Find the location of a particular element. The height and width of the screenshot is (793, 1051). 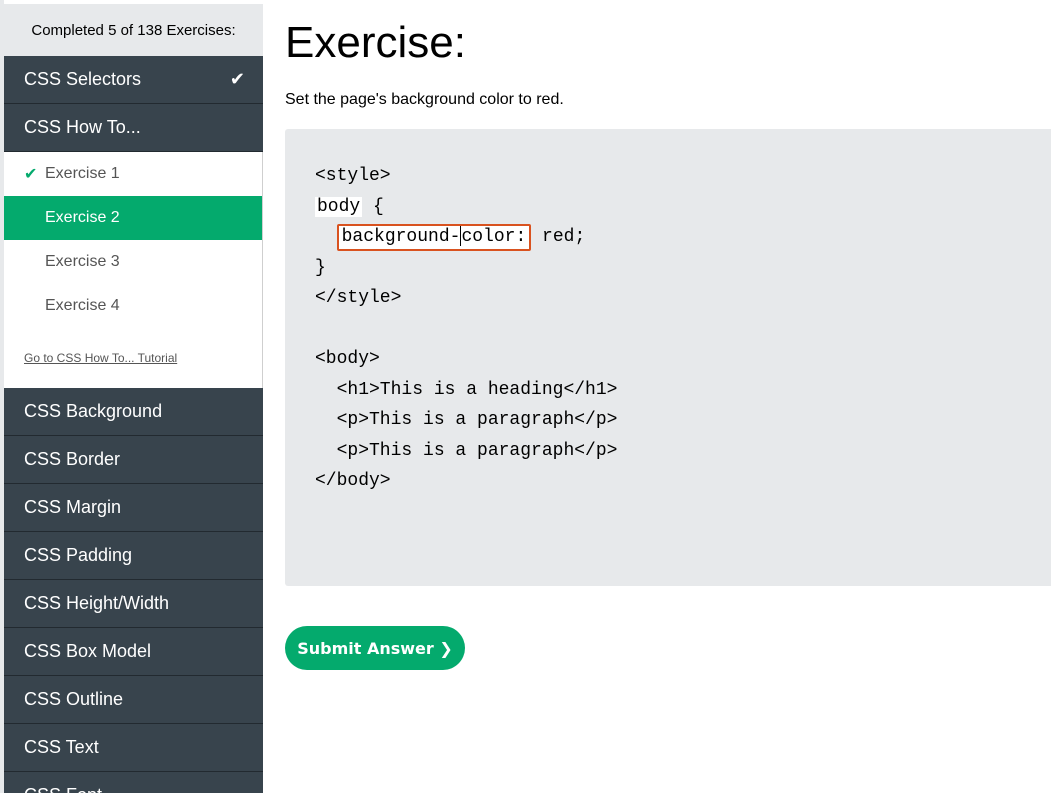

code-selector: body is located at coordinates (339, 206).